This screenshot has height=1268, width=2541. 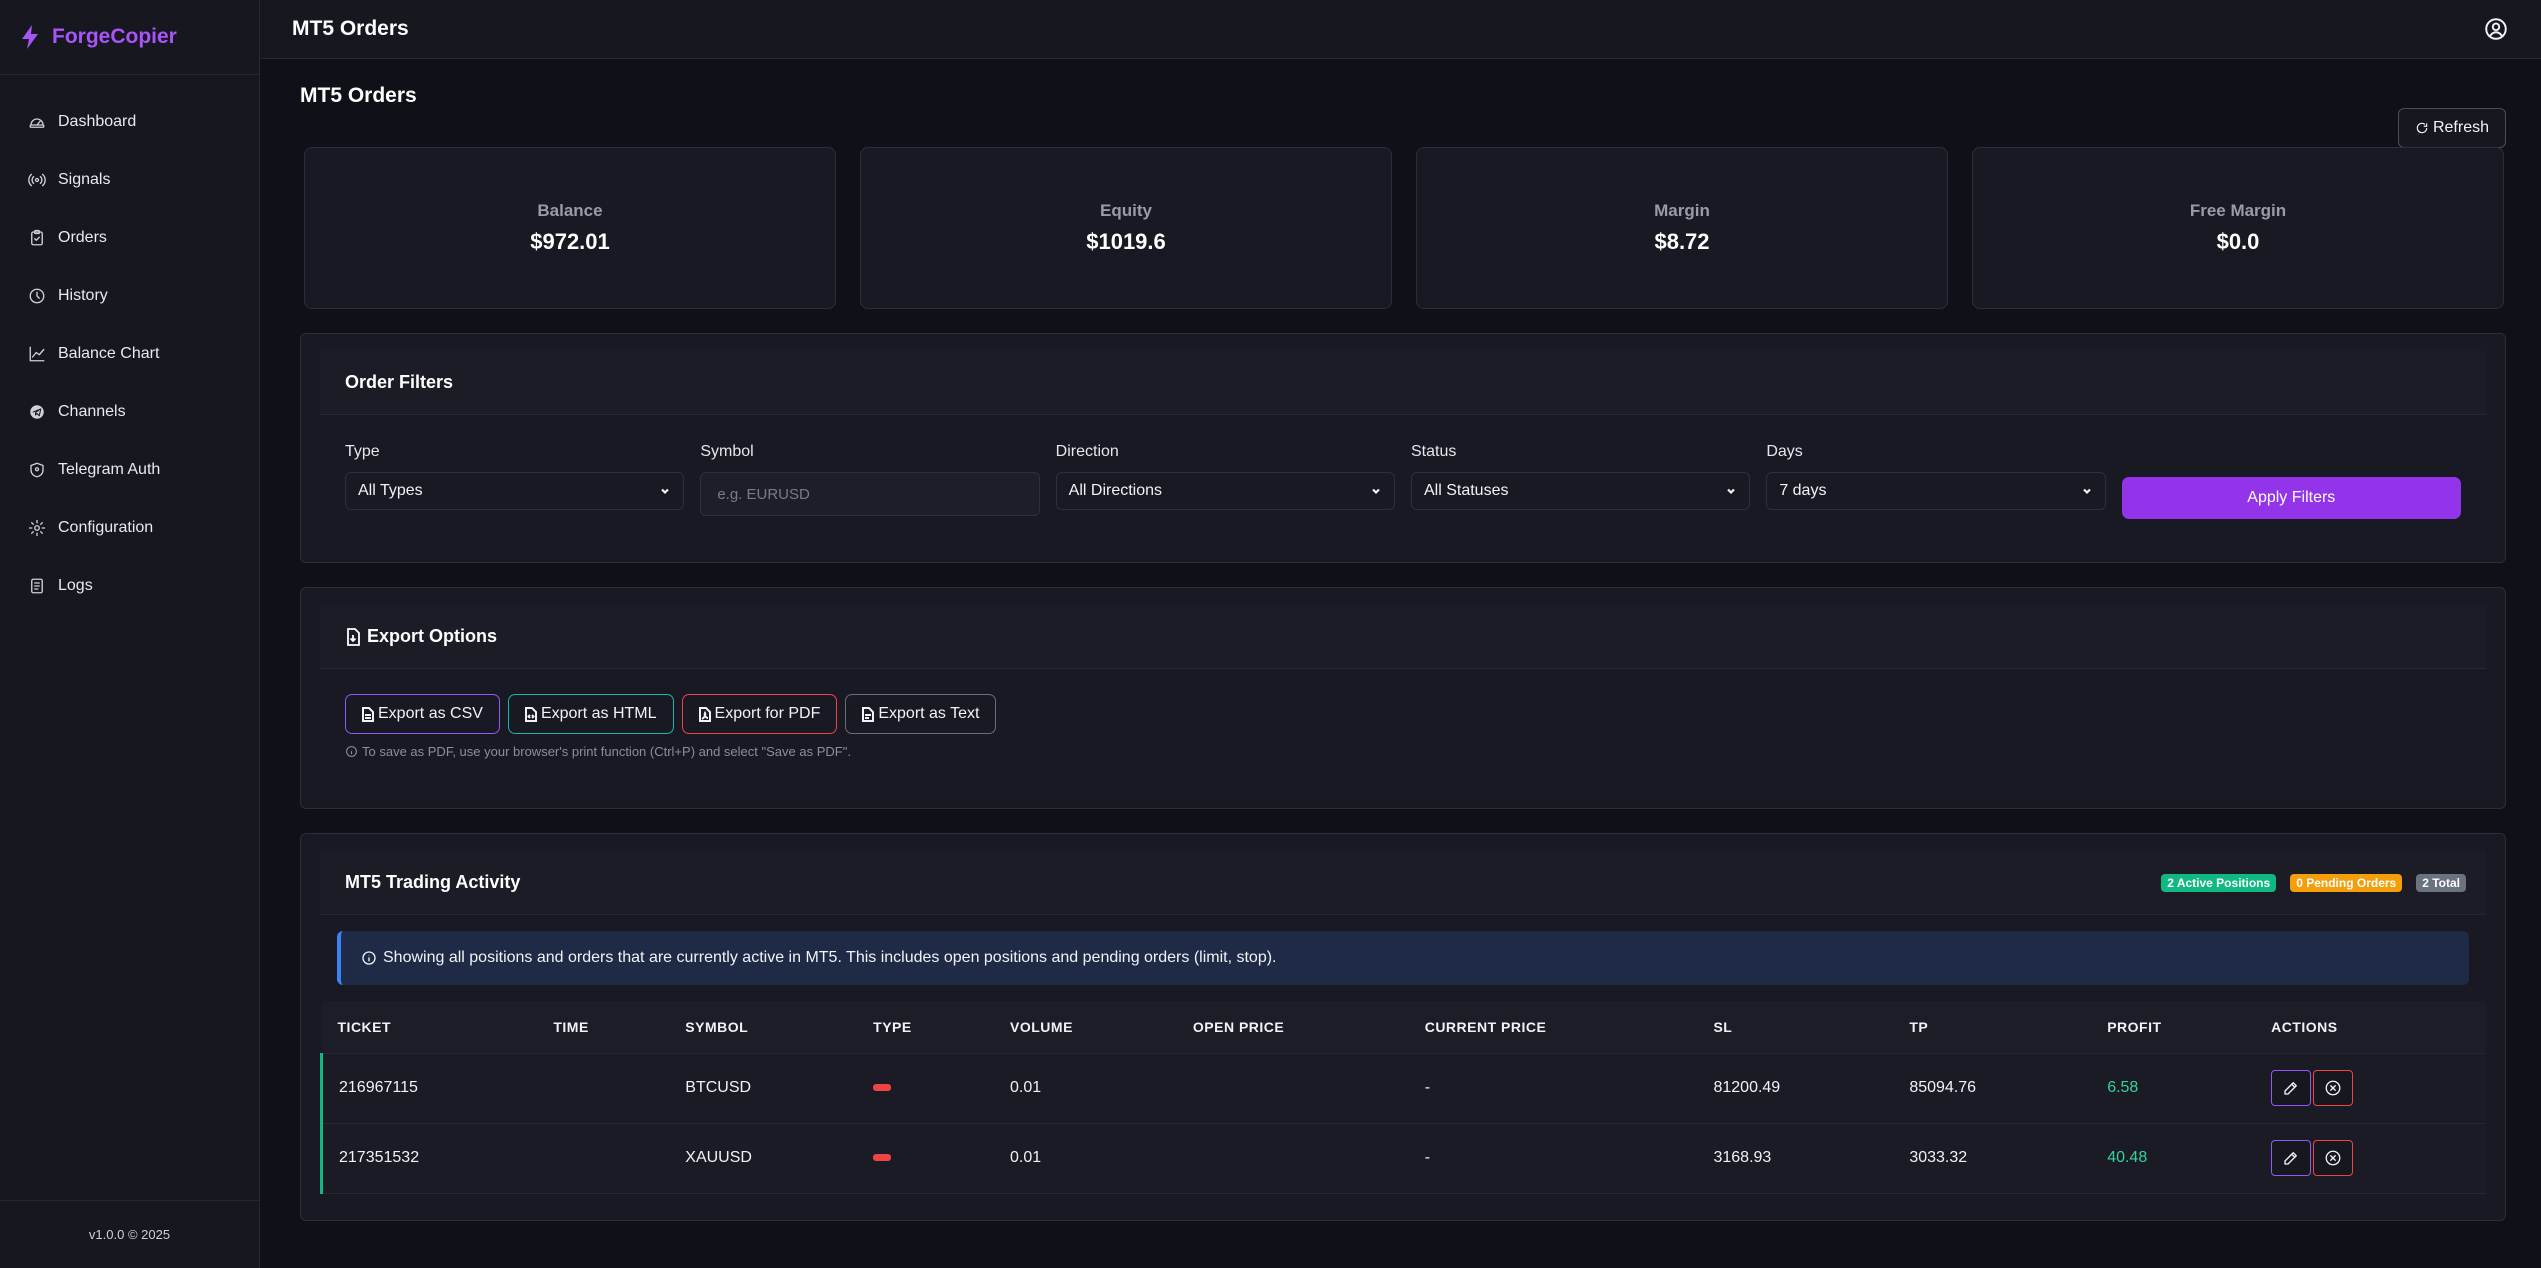 I want to click on filter-direction: Direction All Directions, so click(x=1225, y=481).